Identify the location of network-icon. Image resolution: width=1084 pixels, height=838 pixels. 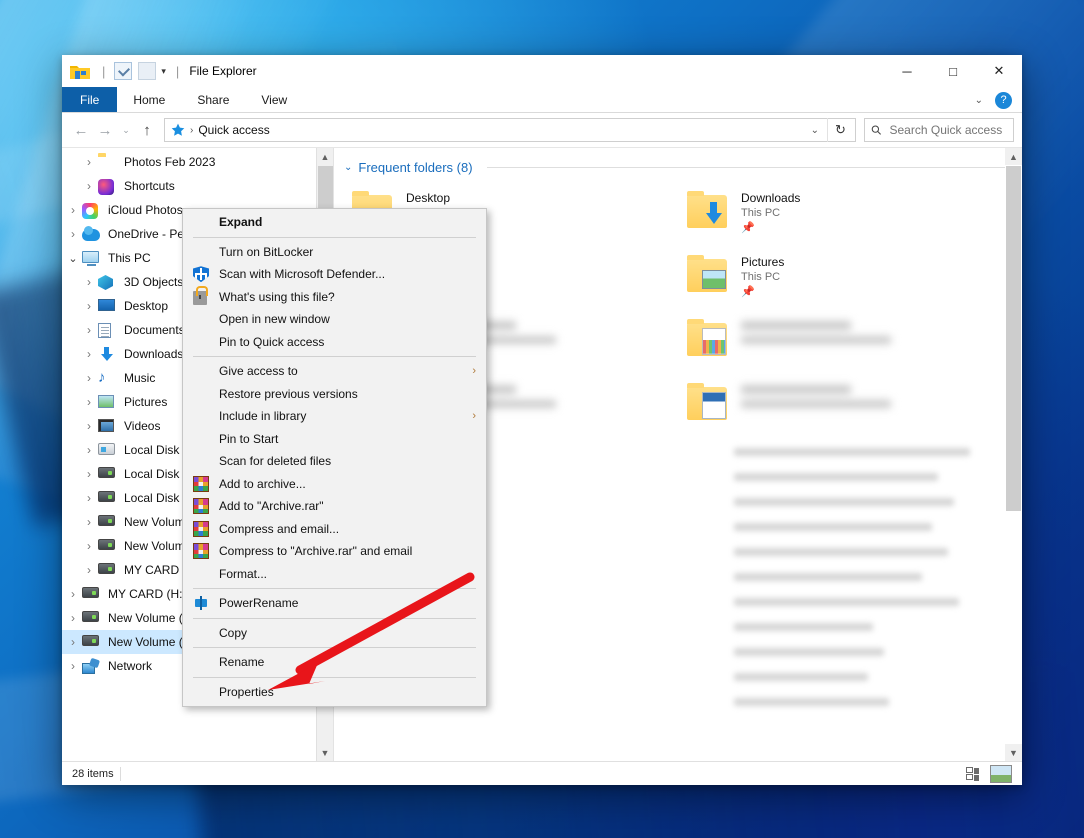
(92, 666).